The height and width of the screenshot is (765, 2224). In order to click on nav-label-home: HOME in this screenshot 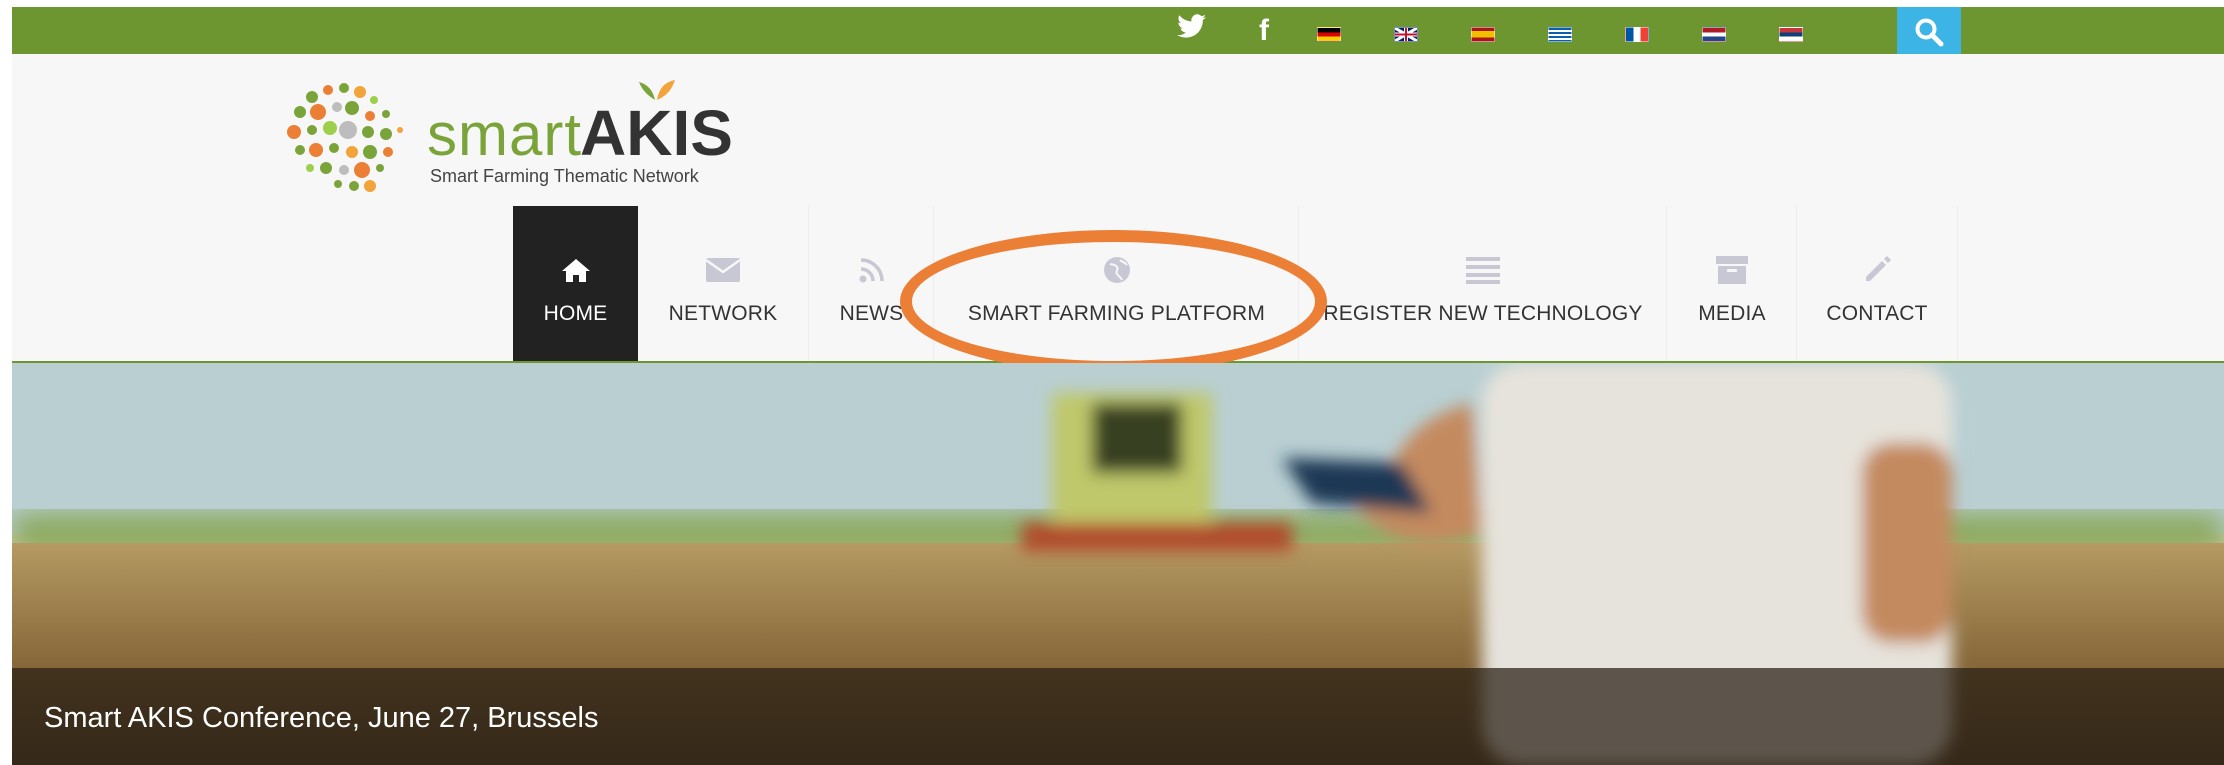, I will do `click(575, 313)`.